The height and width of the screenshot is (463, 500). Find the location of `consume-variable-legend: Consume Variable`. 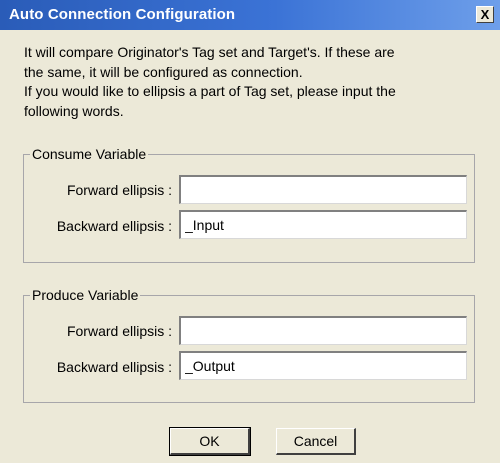

consume-variable-legend: Consume Variable is located at coordinates (89, 154).